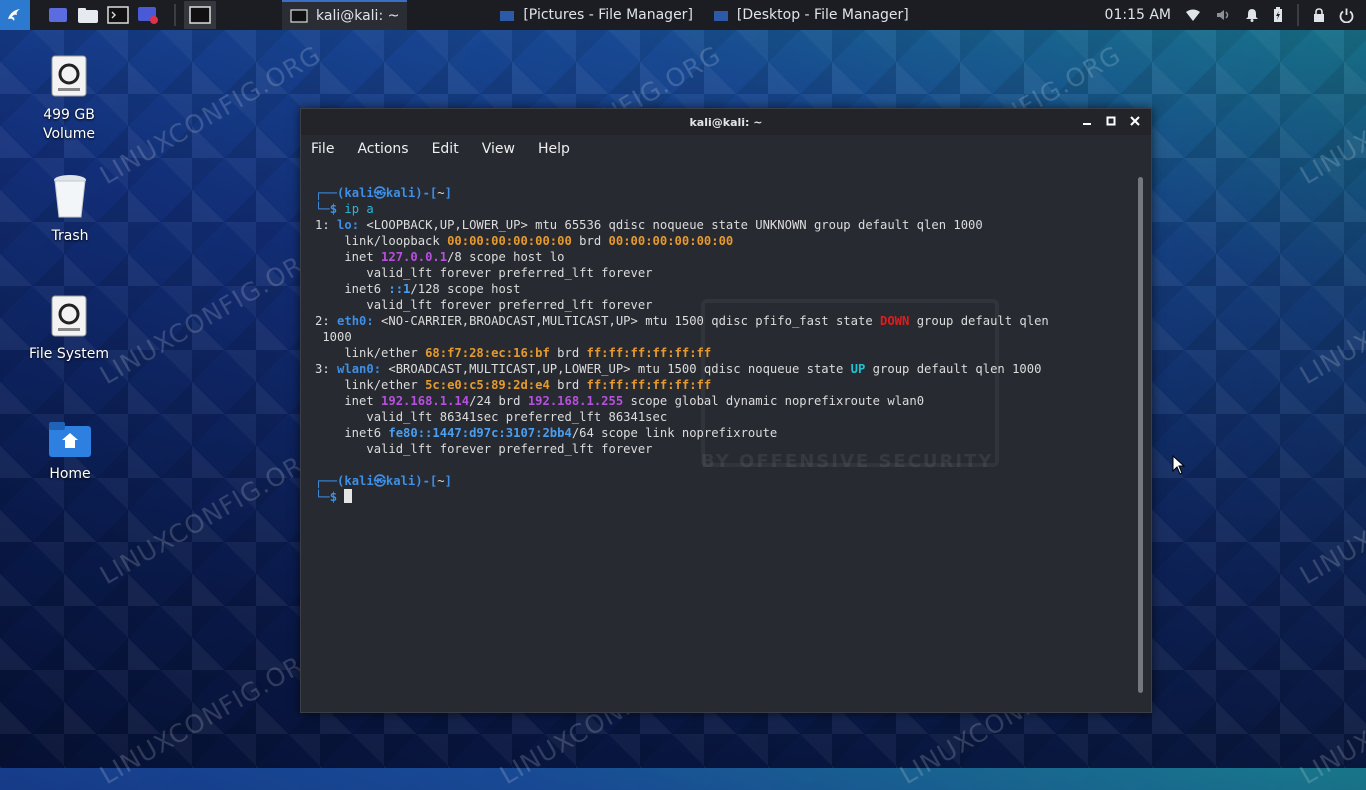 This screenshot has height=790, width=1366. I want to click on task-desktop-file-manager: [Desktop - File Manager], so click(811, 15).